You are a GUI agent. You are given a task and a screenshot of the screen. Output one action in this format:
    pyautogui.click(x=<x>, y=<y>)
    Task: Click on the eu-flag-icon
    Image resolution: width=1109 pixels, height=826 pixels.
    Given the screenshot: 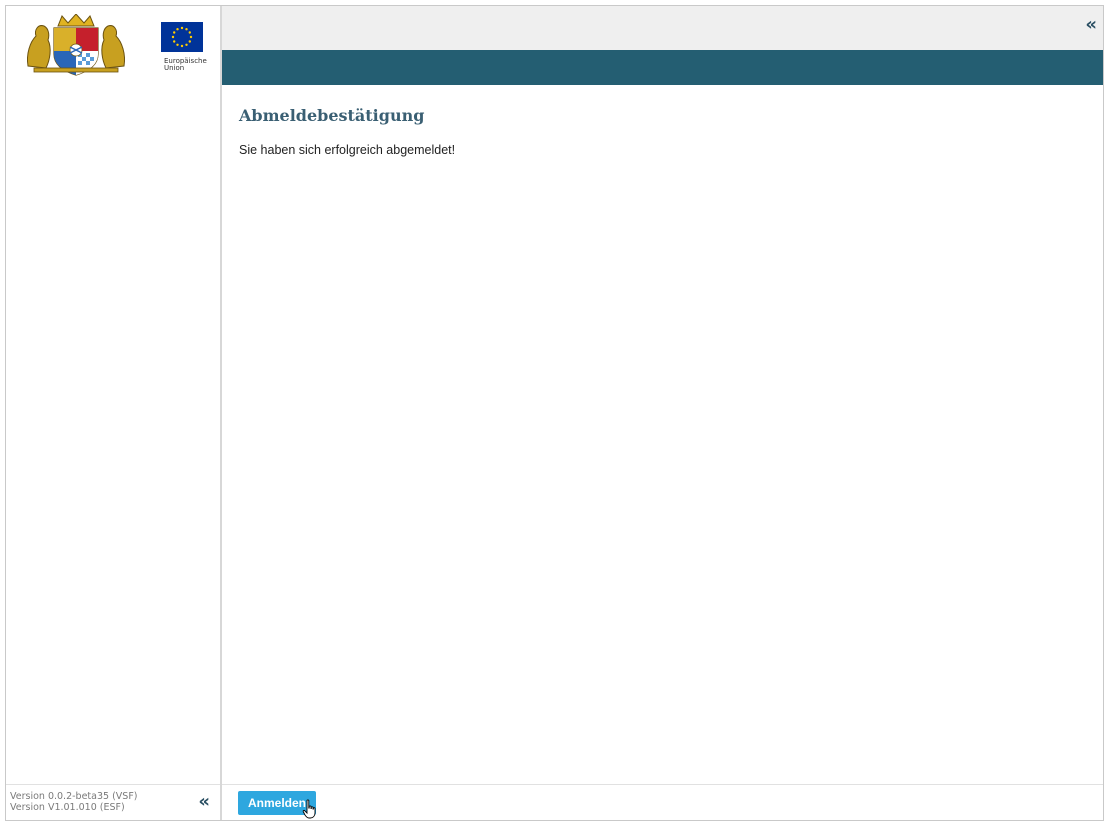 What is the action you would take?
    pyautogui.click(x=182, y=37)
    